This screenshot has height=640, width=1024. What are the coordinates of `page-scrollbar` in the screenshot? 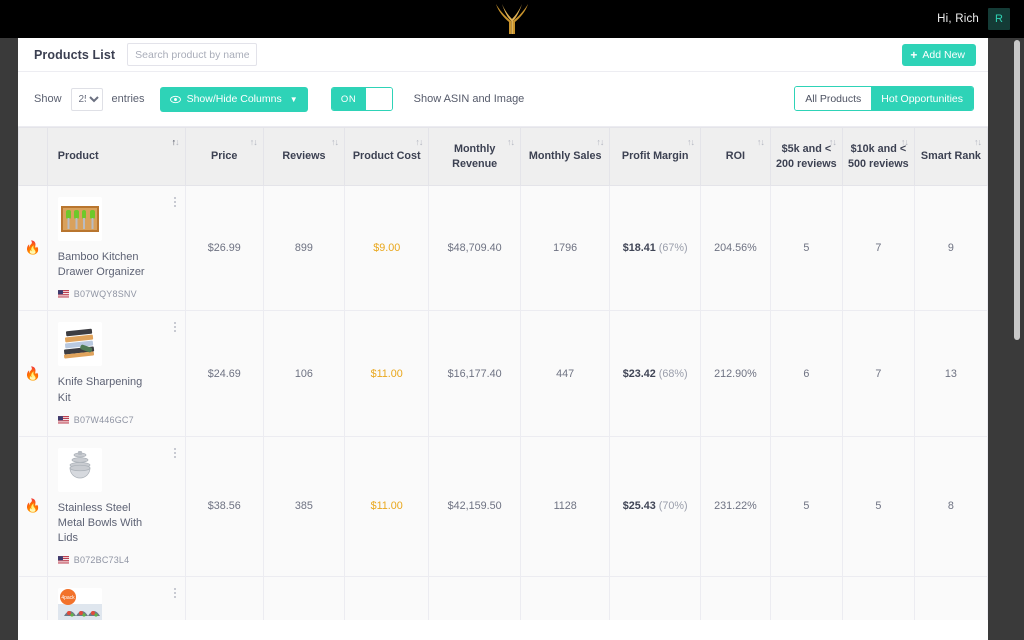 It's located at (1017, 338).